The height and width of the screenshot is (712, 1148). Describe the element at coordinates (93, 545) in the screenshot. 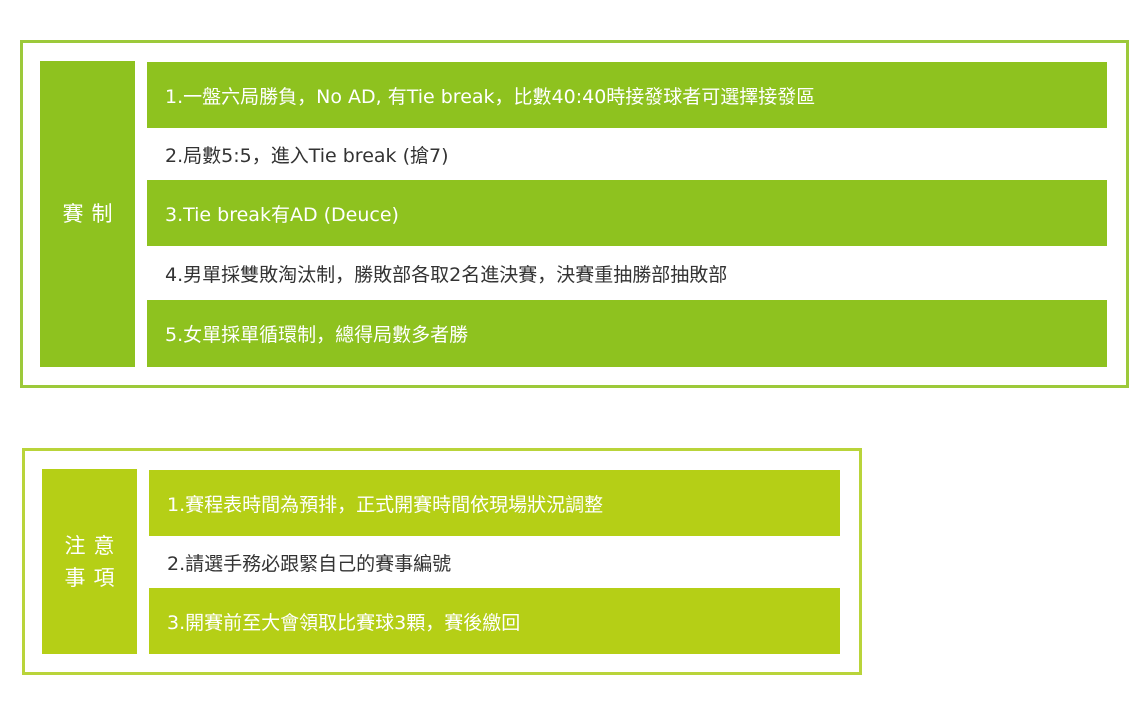

I see `notes-label-line-1: 注意` at that location.